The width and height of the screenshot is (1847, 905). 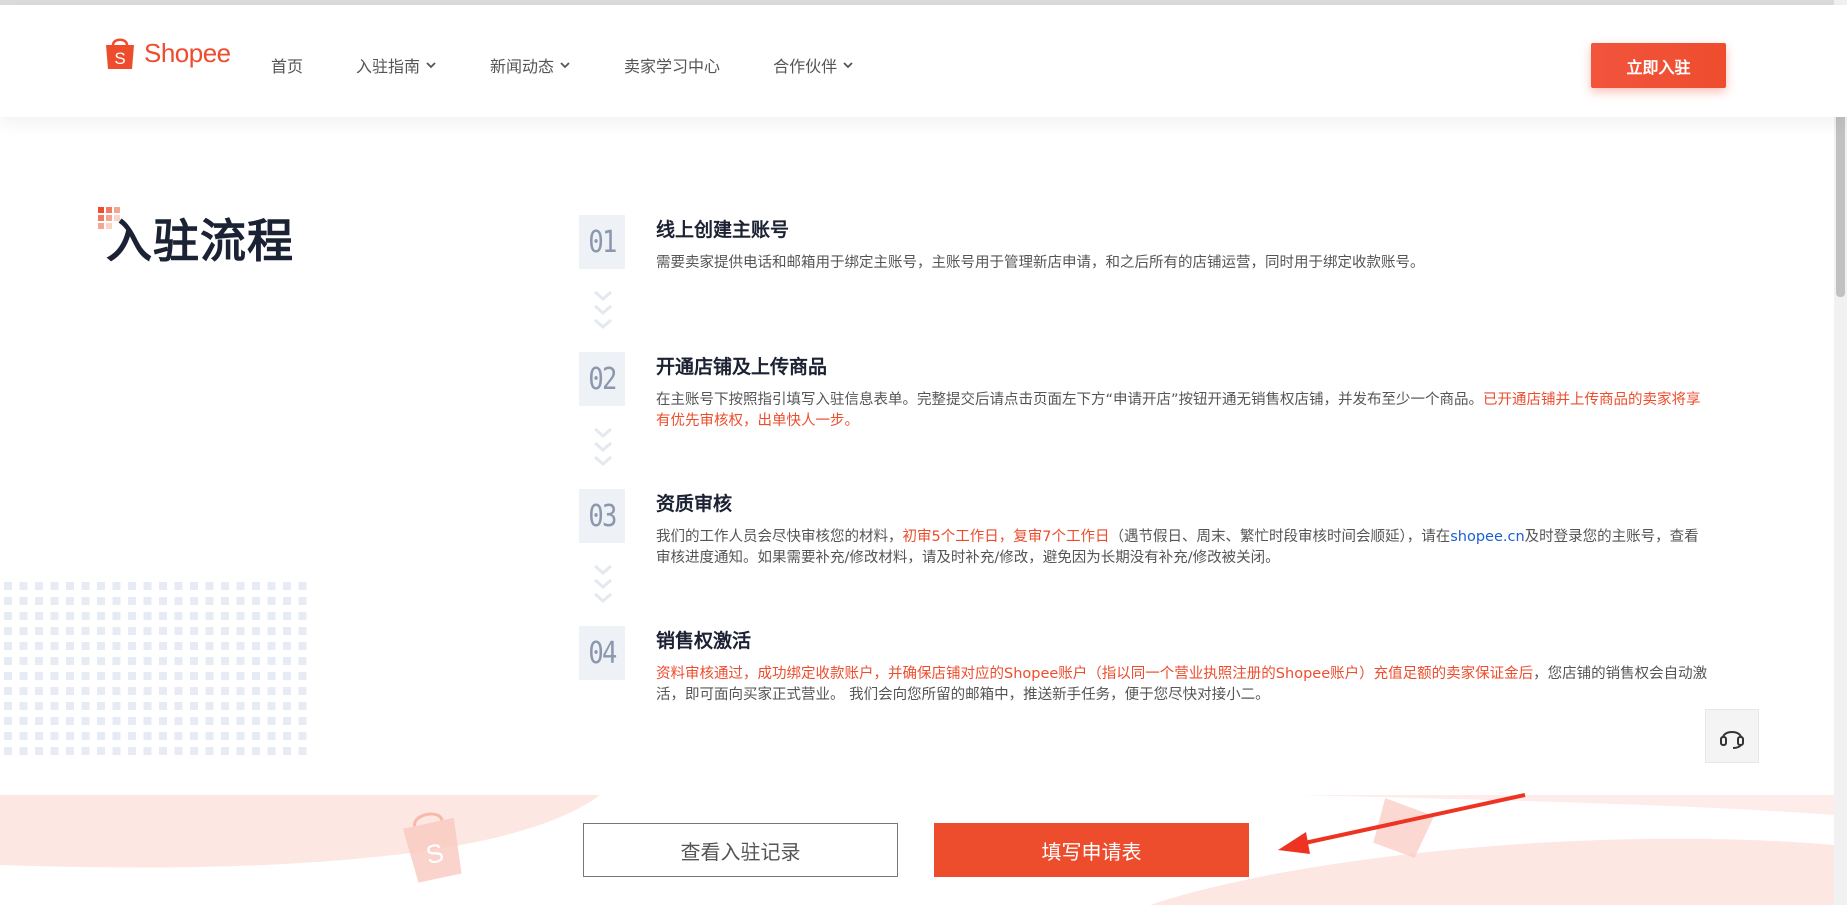 I want to click on nav-home-label: 首页, so click(x=287, y=66).